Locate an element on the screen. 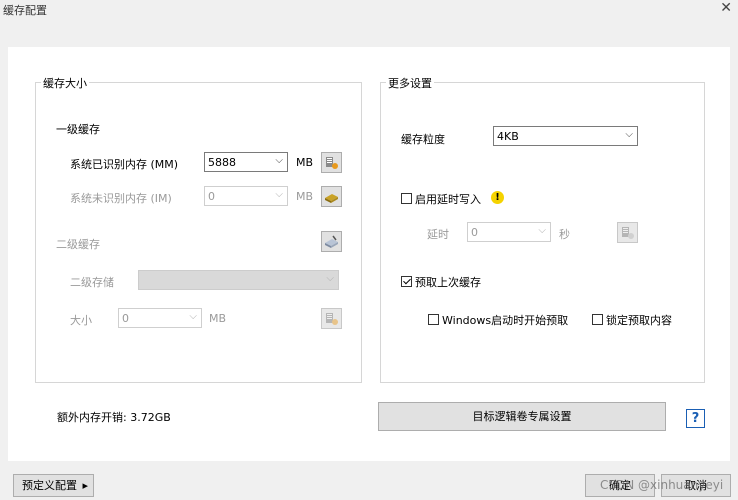 This screenshot has height=500, width=738. title-bar: 缓存配置 ✕ is located at coordinates (369, 9).